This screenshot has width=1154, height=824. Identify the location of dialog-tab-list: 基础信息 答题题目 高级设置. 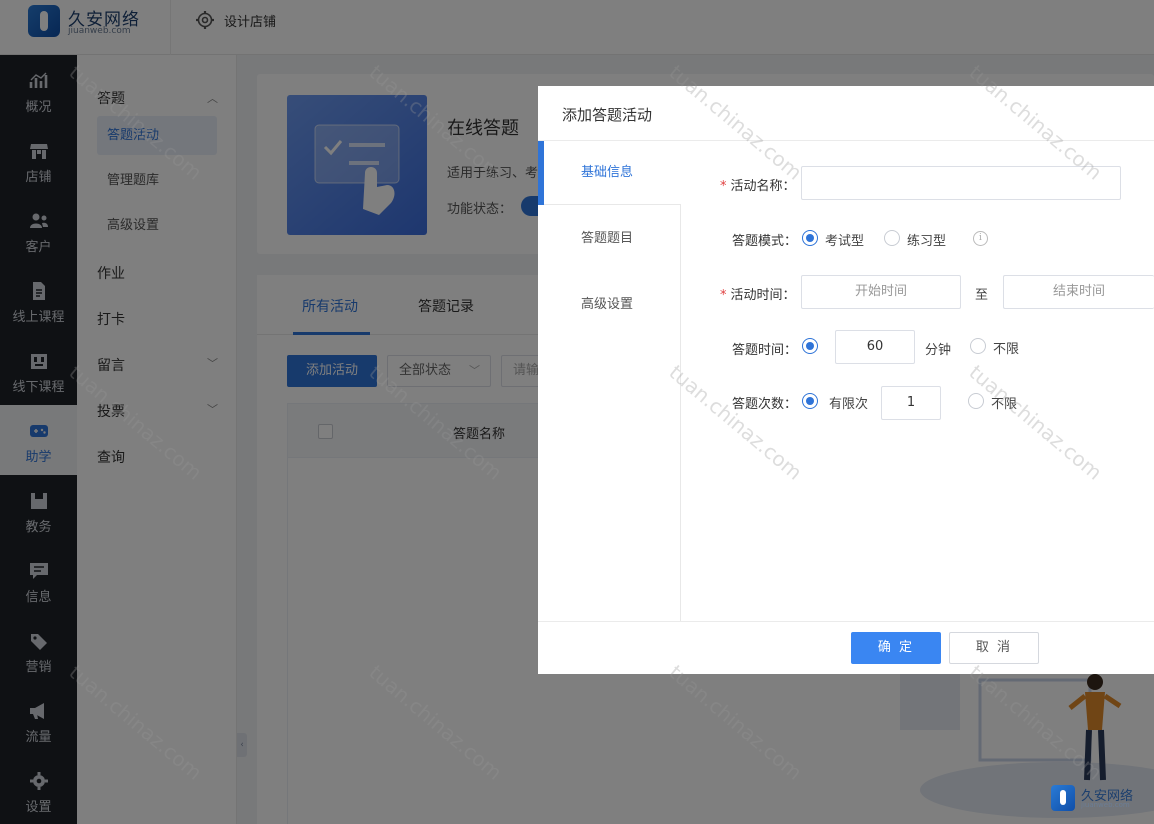
(609, 381).